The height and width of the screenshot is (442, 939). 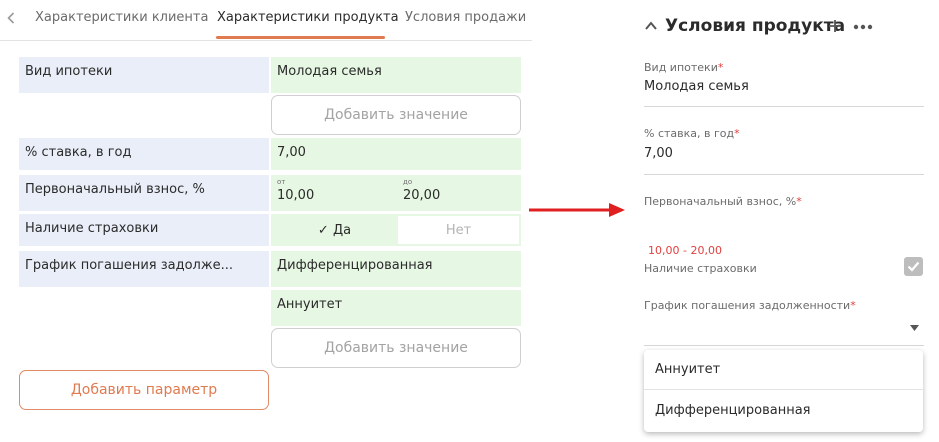 What do you see at coordinates (783, 411) in the screenshot?
I see `dropdown-option-differentiated: Дифференцированная` at bounding box center [783, 411].